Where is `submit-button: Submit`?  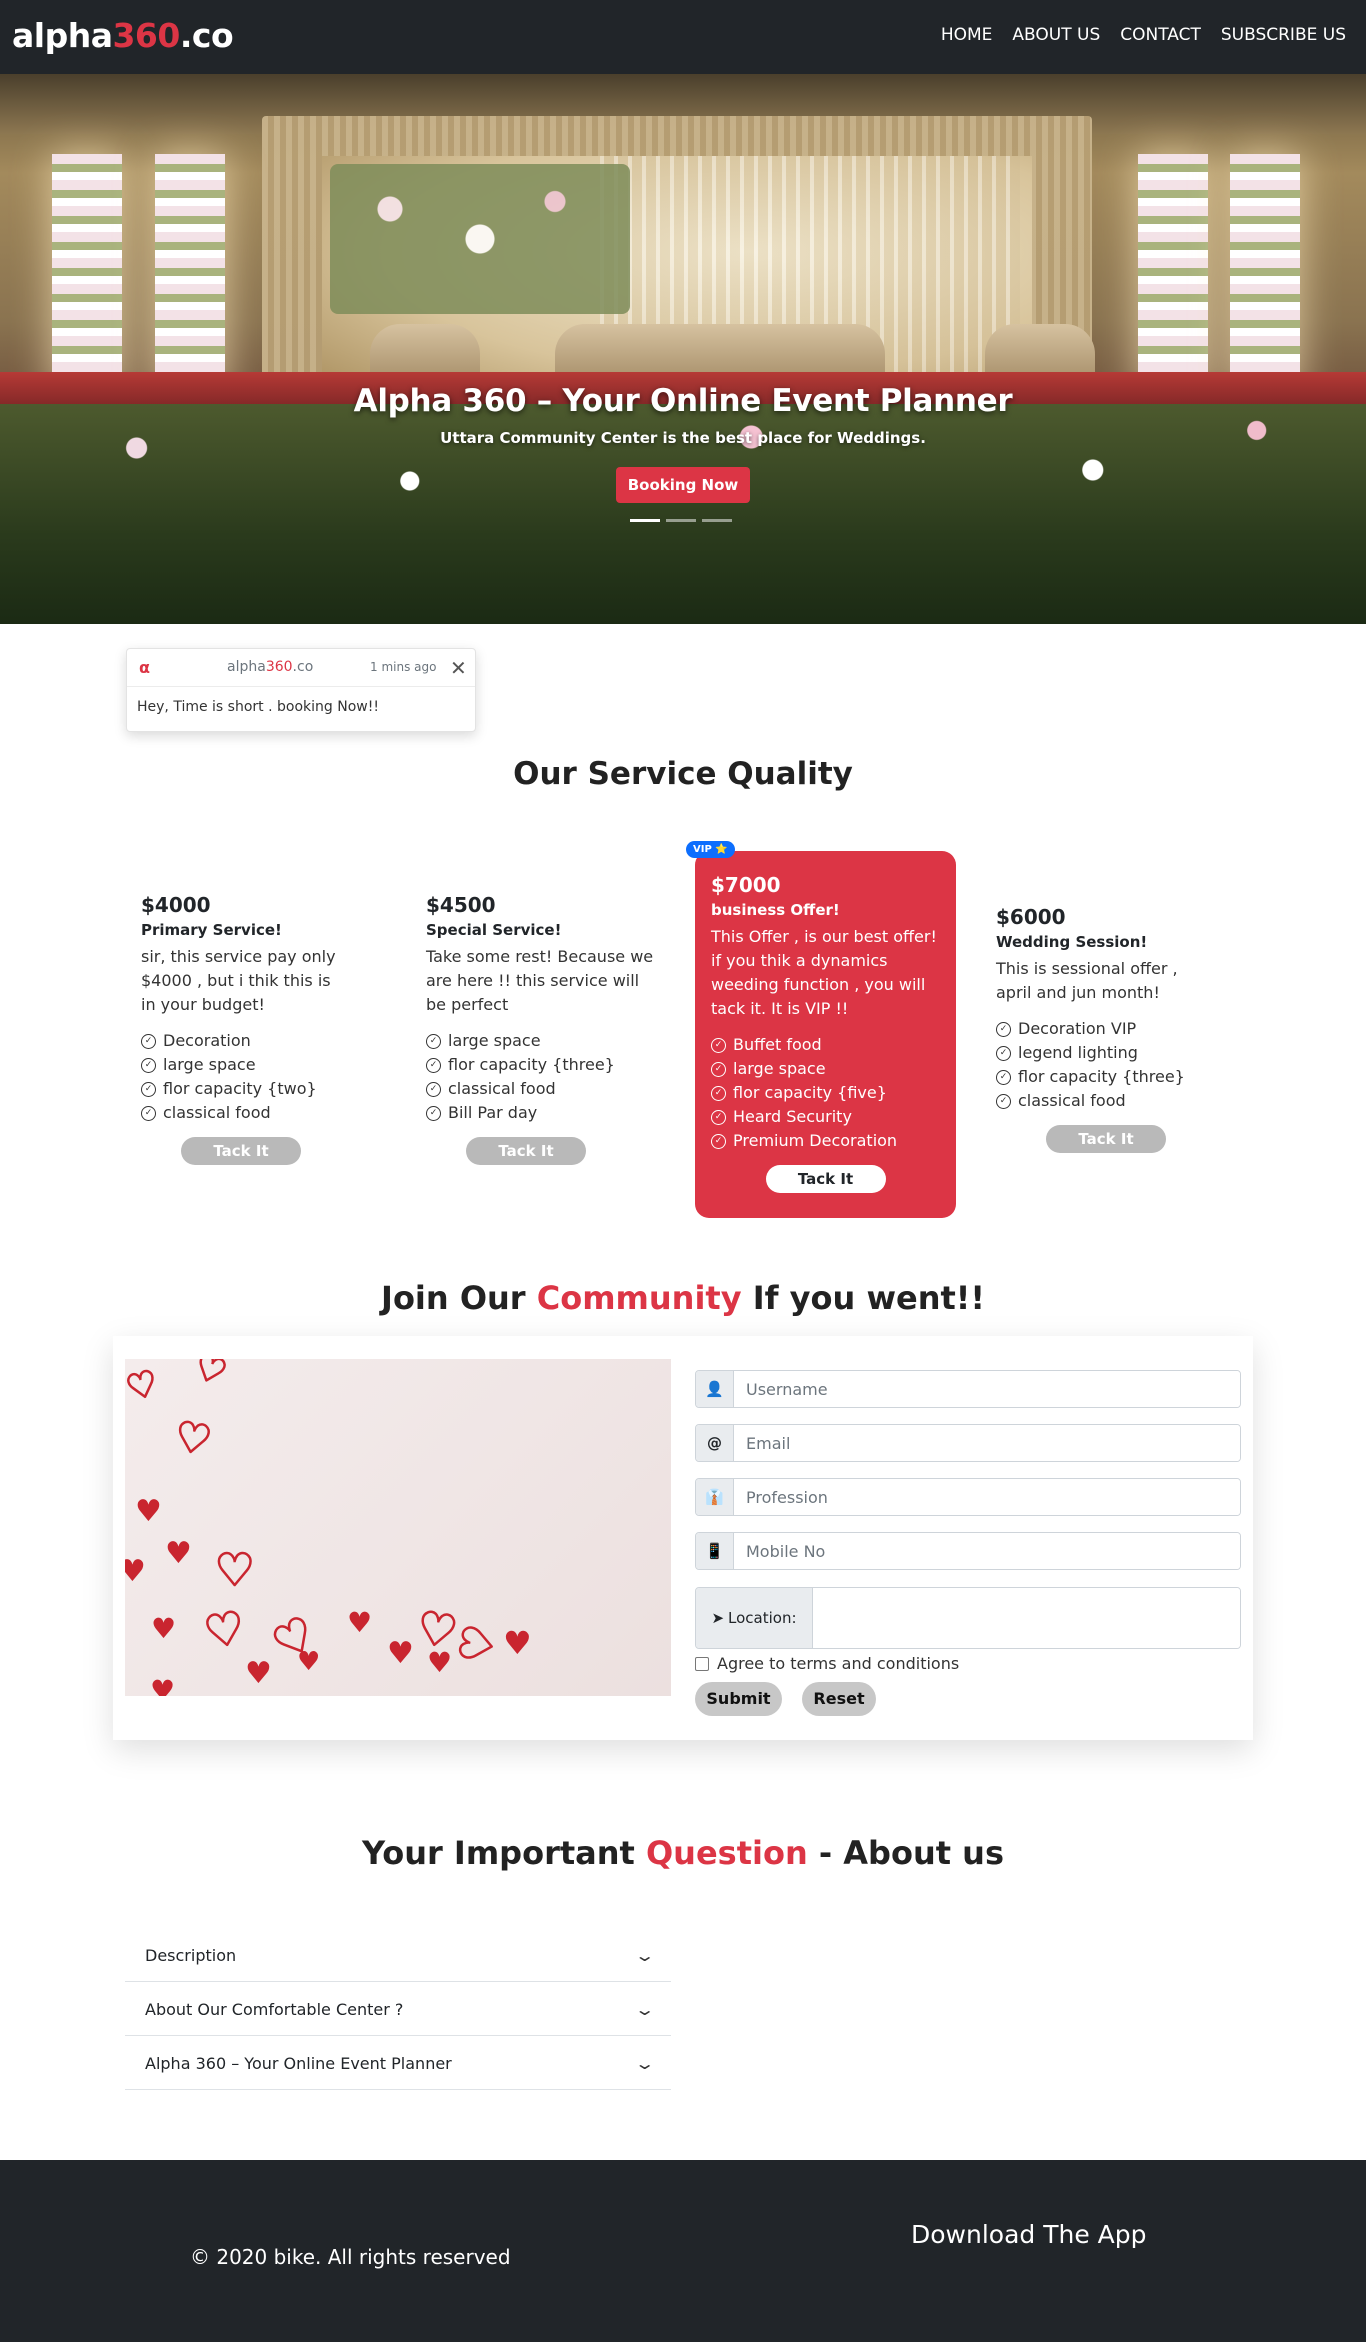
submit-button: Submit is located at coordinates (738, 1699).